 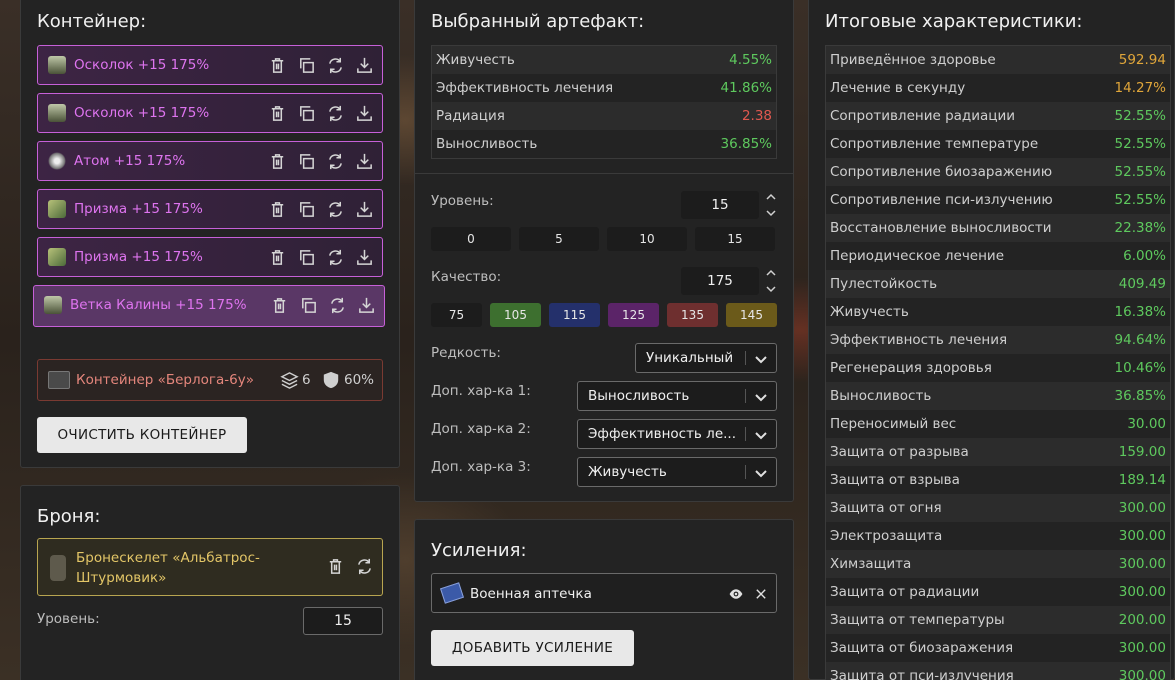 I want to click on rarity-select: Уникальный, so click(x=706, y=358).